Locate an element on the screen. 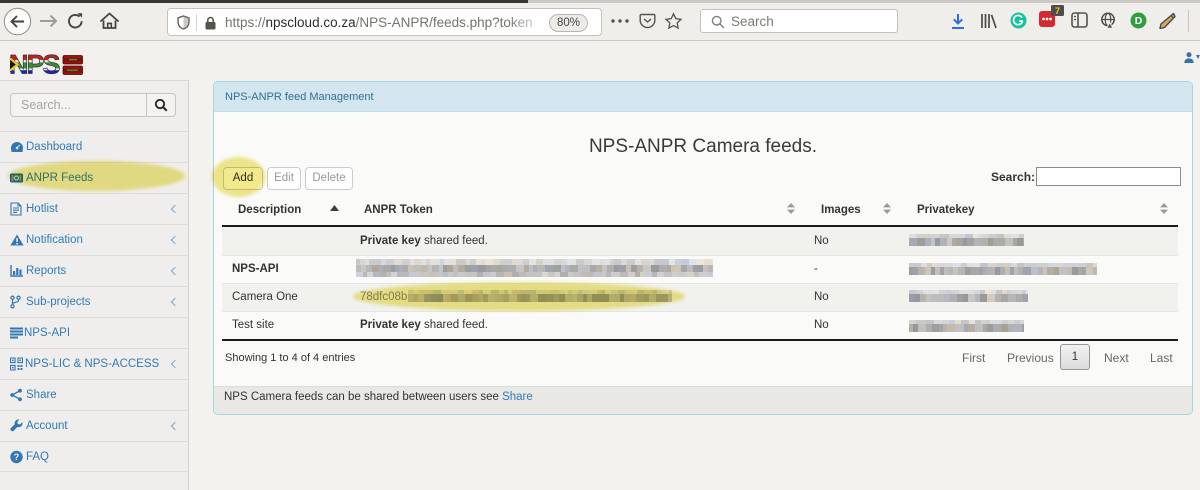 The image size is (1200, 490). svg-text: D is located at coordinates (1139, 21).